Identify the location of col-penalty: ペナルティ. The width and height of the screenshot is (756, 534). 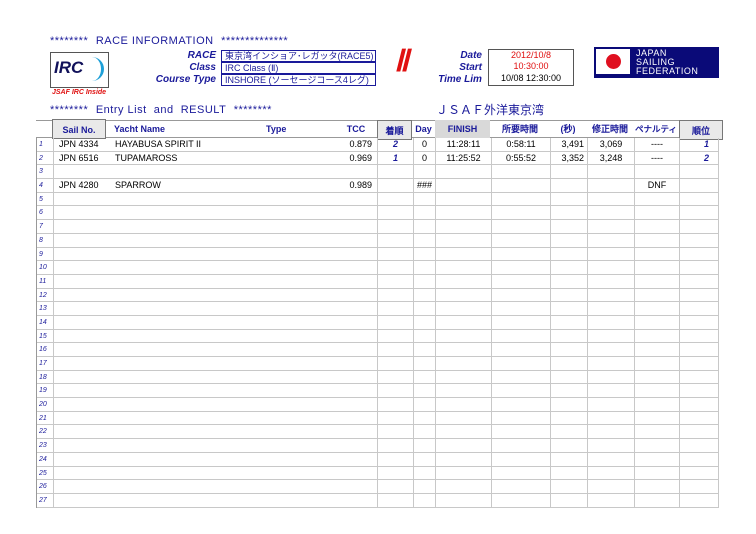
(656, 129).